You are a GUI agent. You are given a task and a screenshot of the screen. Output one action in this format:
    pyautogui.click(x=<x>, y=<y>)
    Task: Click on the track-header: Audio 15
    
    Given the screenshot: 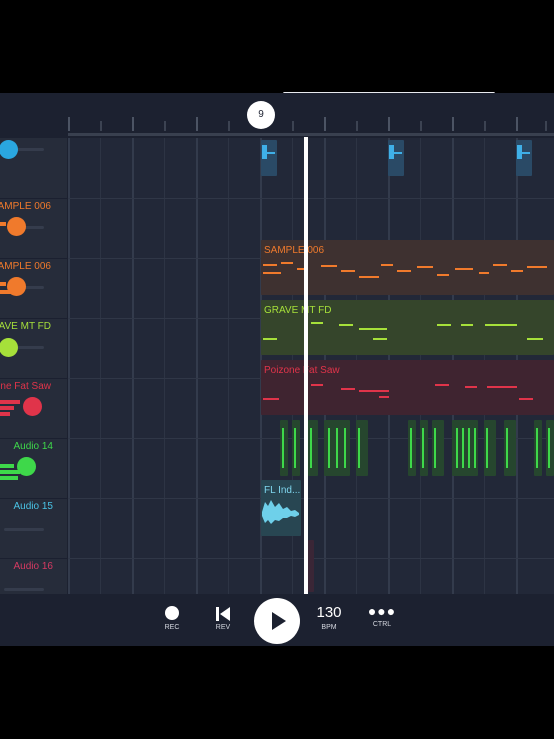 What is the action you would take?
    pyautogui.click(x=33, y=528)
    